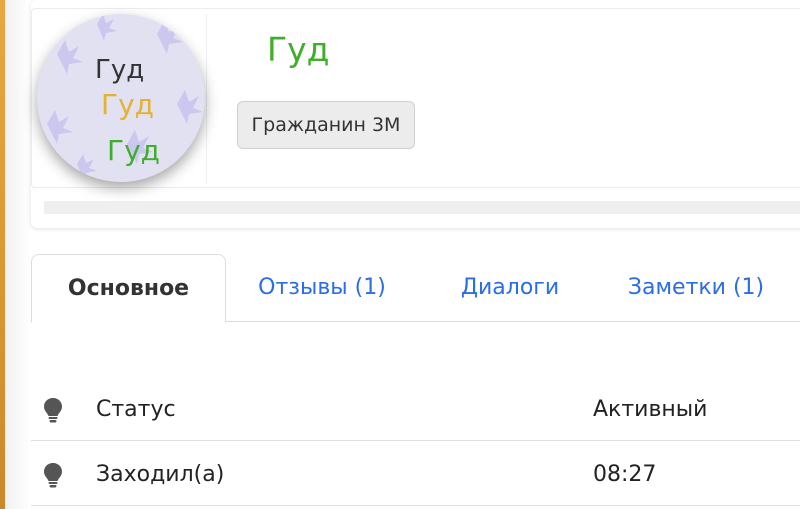 This screenshot has width=800, height=509. Describe the element at coordinates (136, 409) in the screenshot. I see `status-label: Статус` at that location.